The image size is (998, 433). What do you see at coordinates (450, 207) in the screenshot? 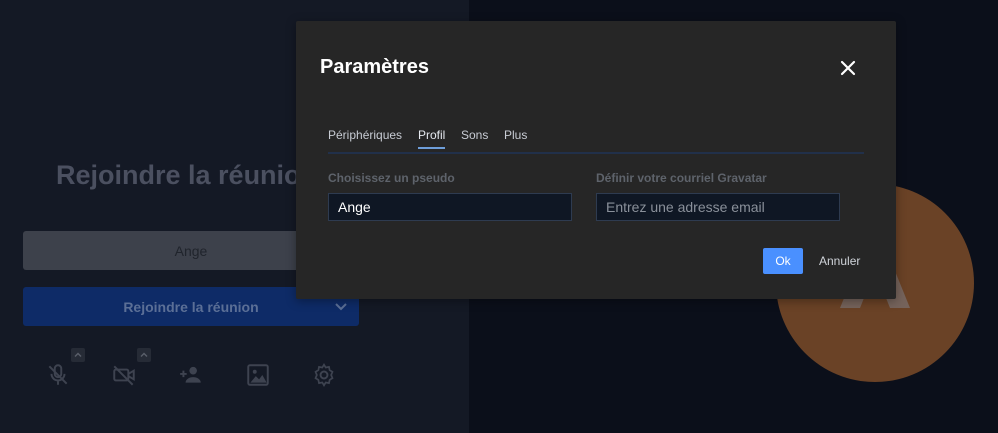
I see `display-name-input` at bounding box center [450, 207].